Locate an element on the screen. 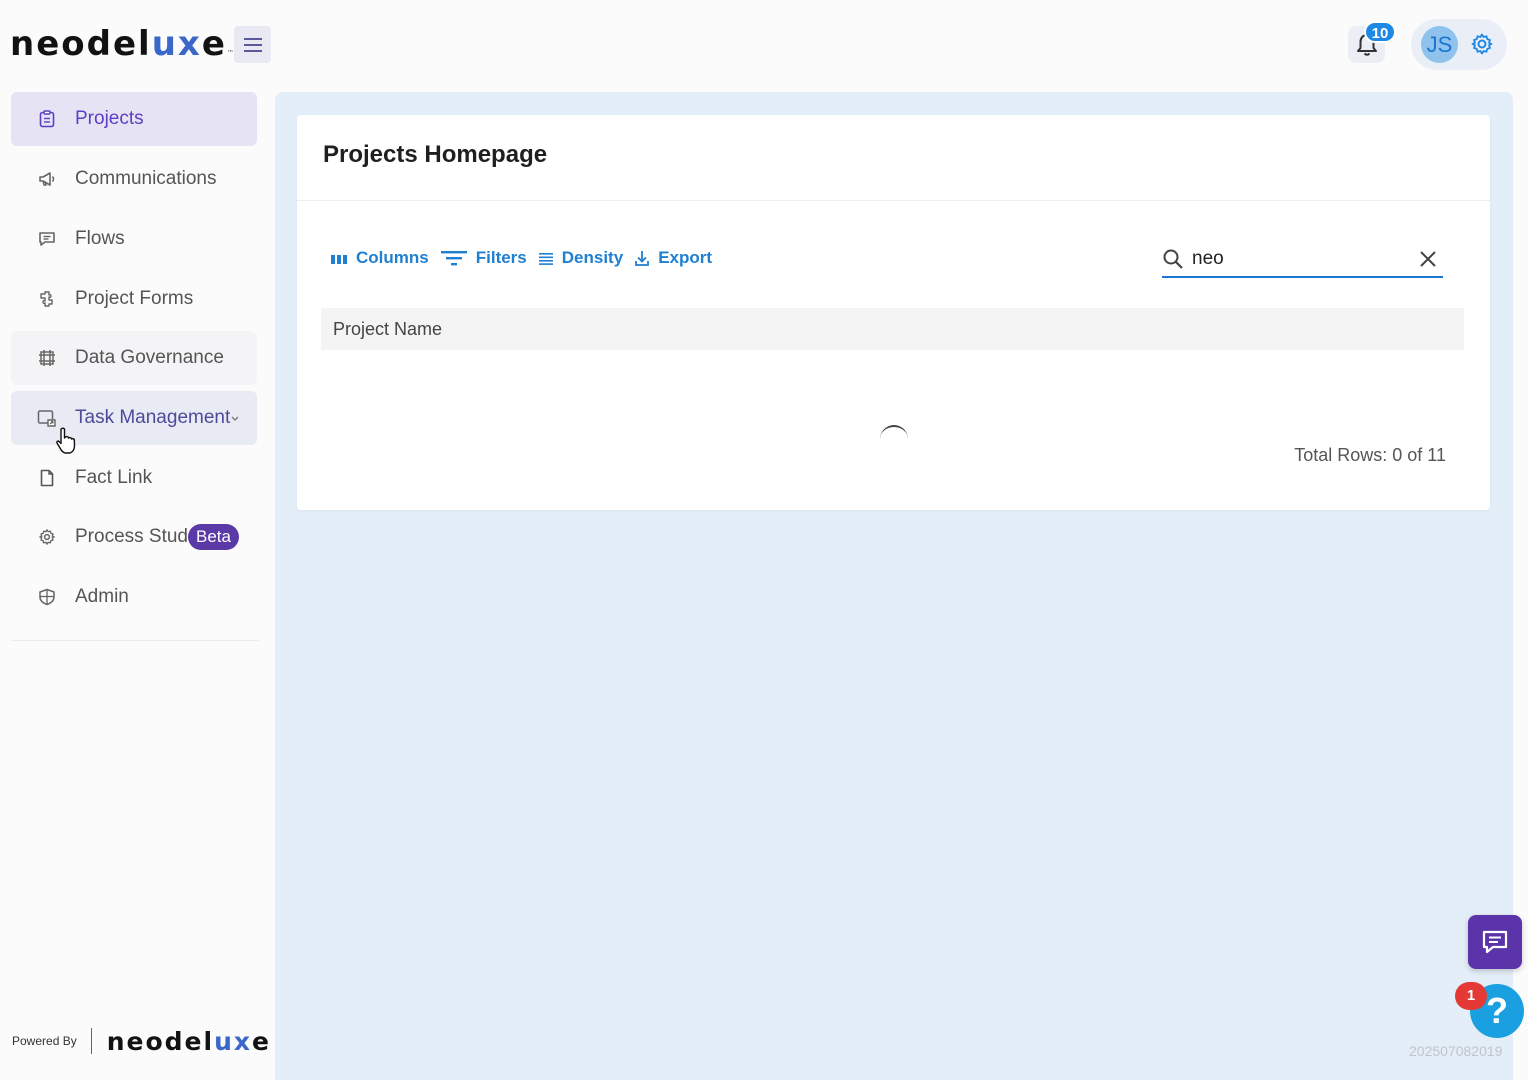 The image size is (1528, 1080). gear-outline-icon is located at coordinates (47, 537).